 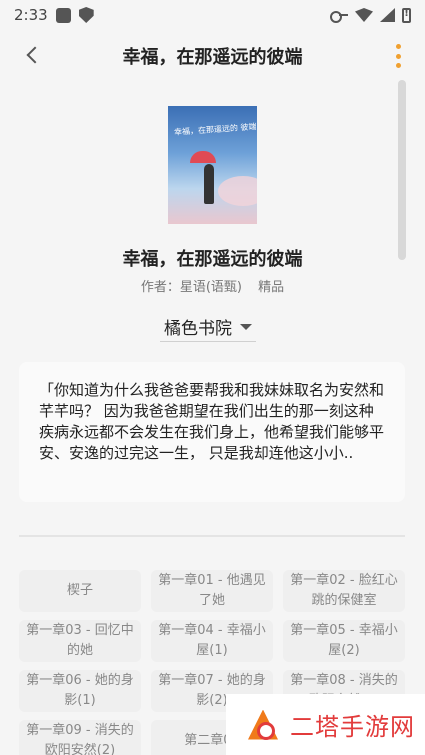 I want to click on watermark-logo-icon, so click(x=263, y=725).